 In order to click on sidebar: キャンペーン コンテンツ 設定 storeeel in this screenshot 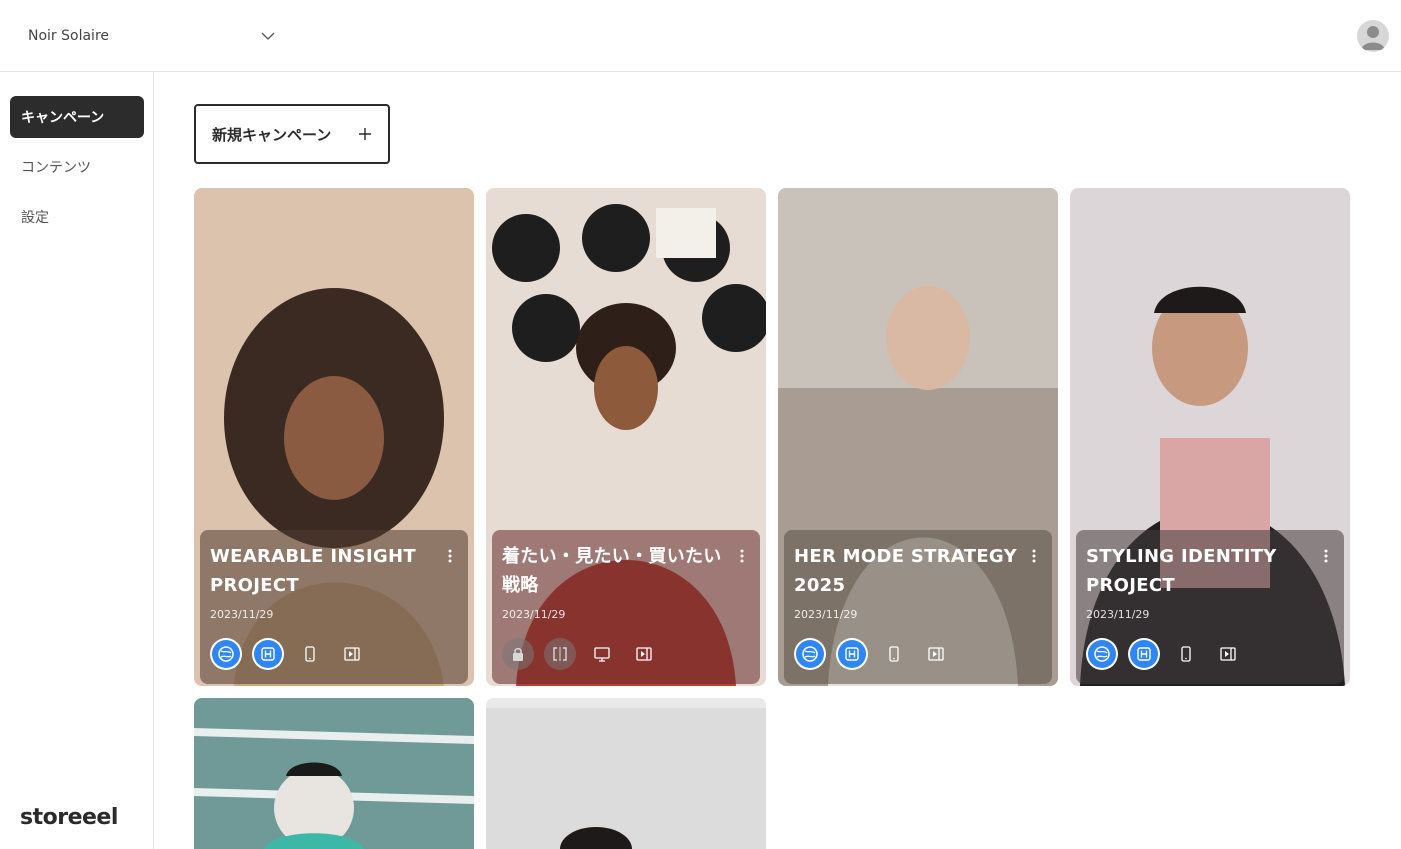, I will do `click(77, 460)`.